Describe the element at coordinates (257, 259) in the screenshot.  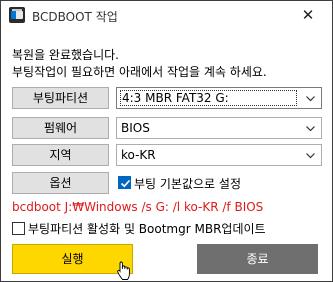
I see `exit-button: 종료` at that location.